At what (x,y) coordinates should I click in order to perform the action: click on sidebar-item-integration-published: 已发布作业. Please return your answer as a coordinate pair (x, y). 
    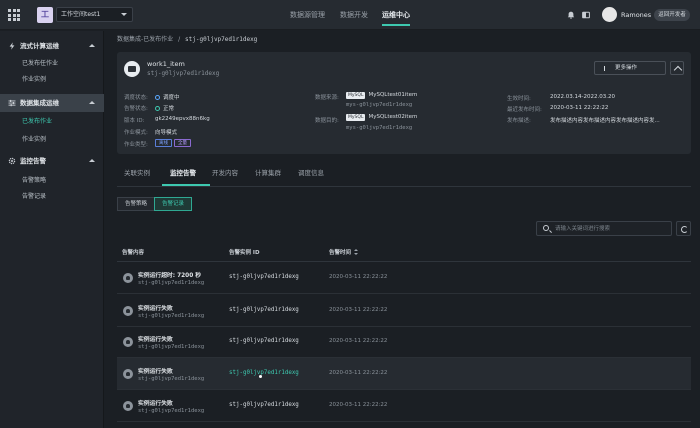
    Looking at the image, I should click on (52, 122).